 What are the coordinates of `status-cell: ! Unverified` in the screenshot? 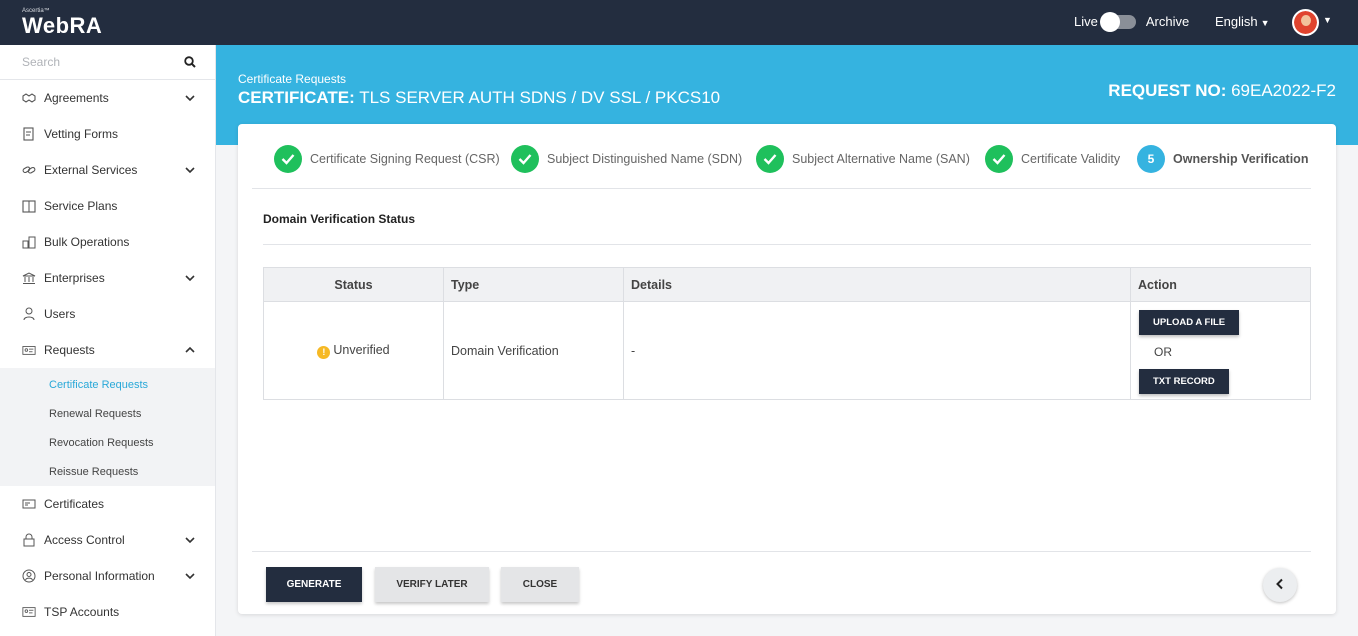 It's located at (353, 350).